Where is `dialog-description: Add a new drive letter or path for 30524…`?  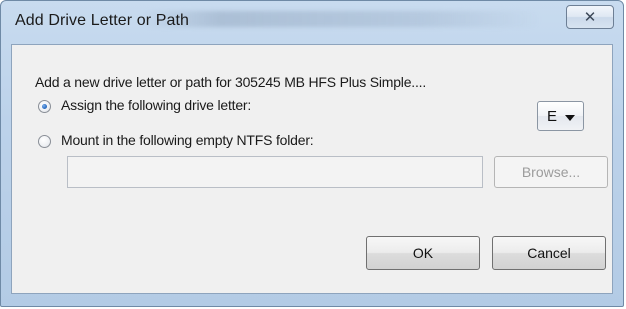
dialog-description: Add a new drive letter or path for 30524… is located at coordinates (231, 82).